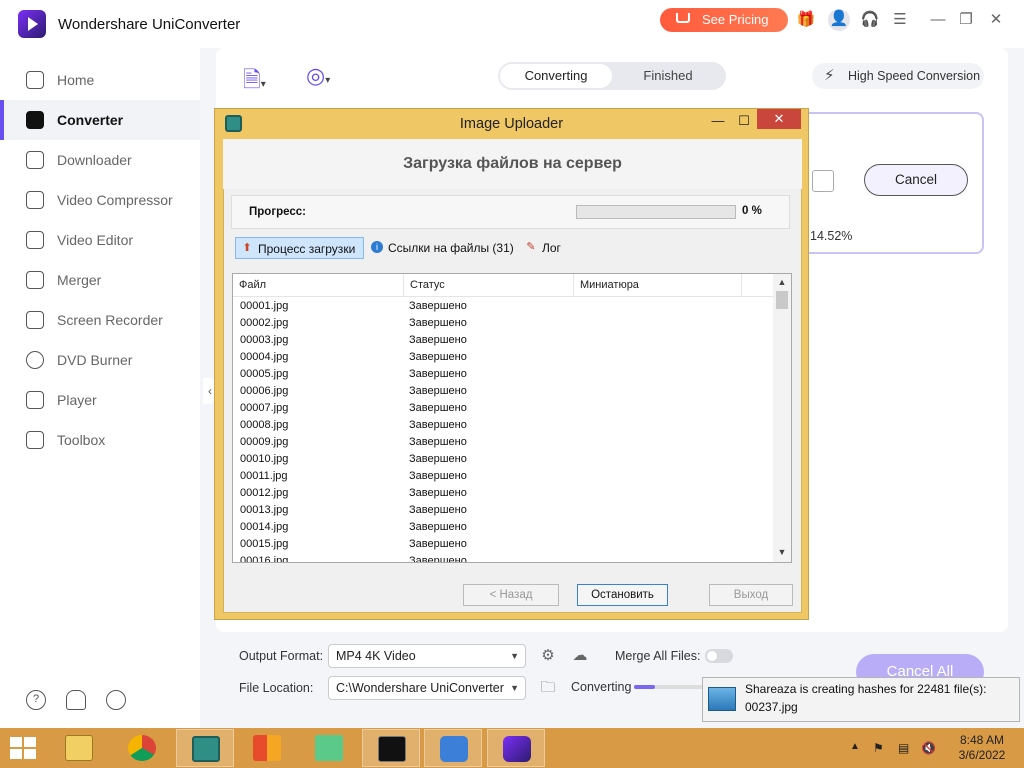  What do you see at coordinates (100, 200) in the screenshot?
I see `sidebar-item-video-compressor: Video Compressor` at bounding box center [100, 200].